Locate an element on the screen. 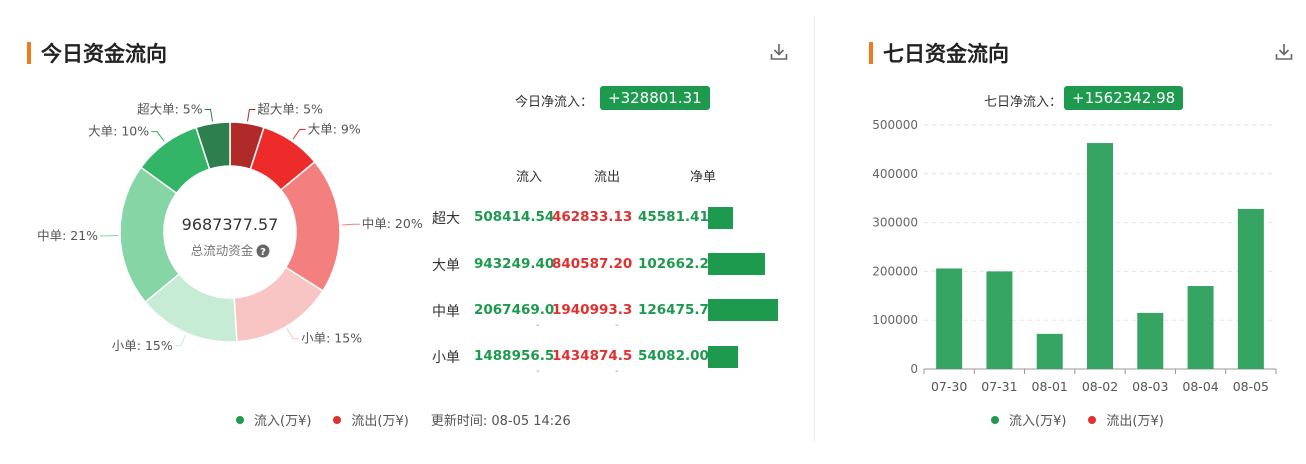 Image resolution: width=1306 pixels, height=464 pixels. today-legend: 流入(万¥) 流出(万¥) 更新时间: 08-05 14:26 is located at coordinates (403, 419).